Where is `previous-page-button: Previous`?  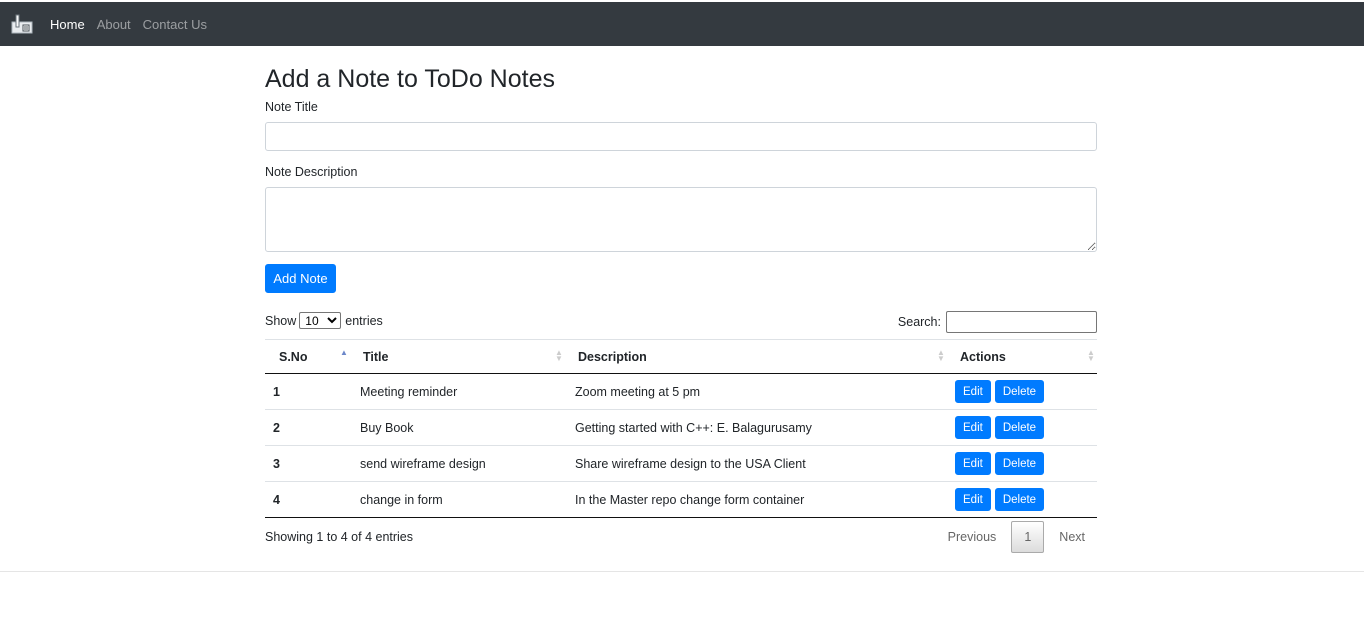 previous-page-button: Previous is located at coordinates (972, 537).